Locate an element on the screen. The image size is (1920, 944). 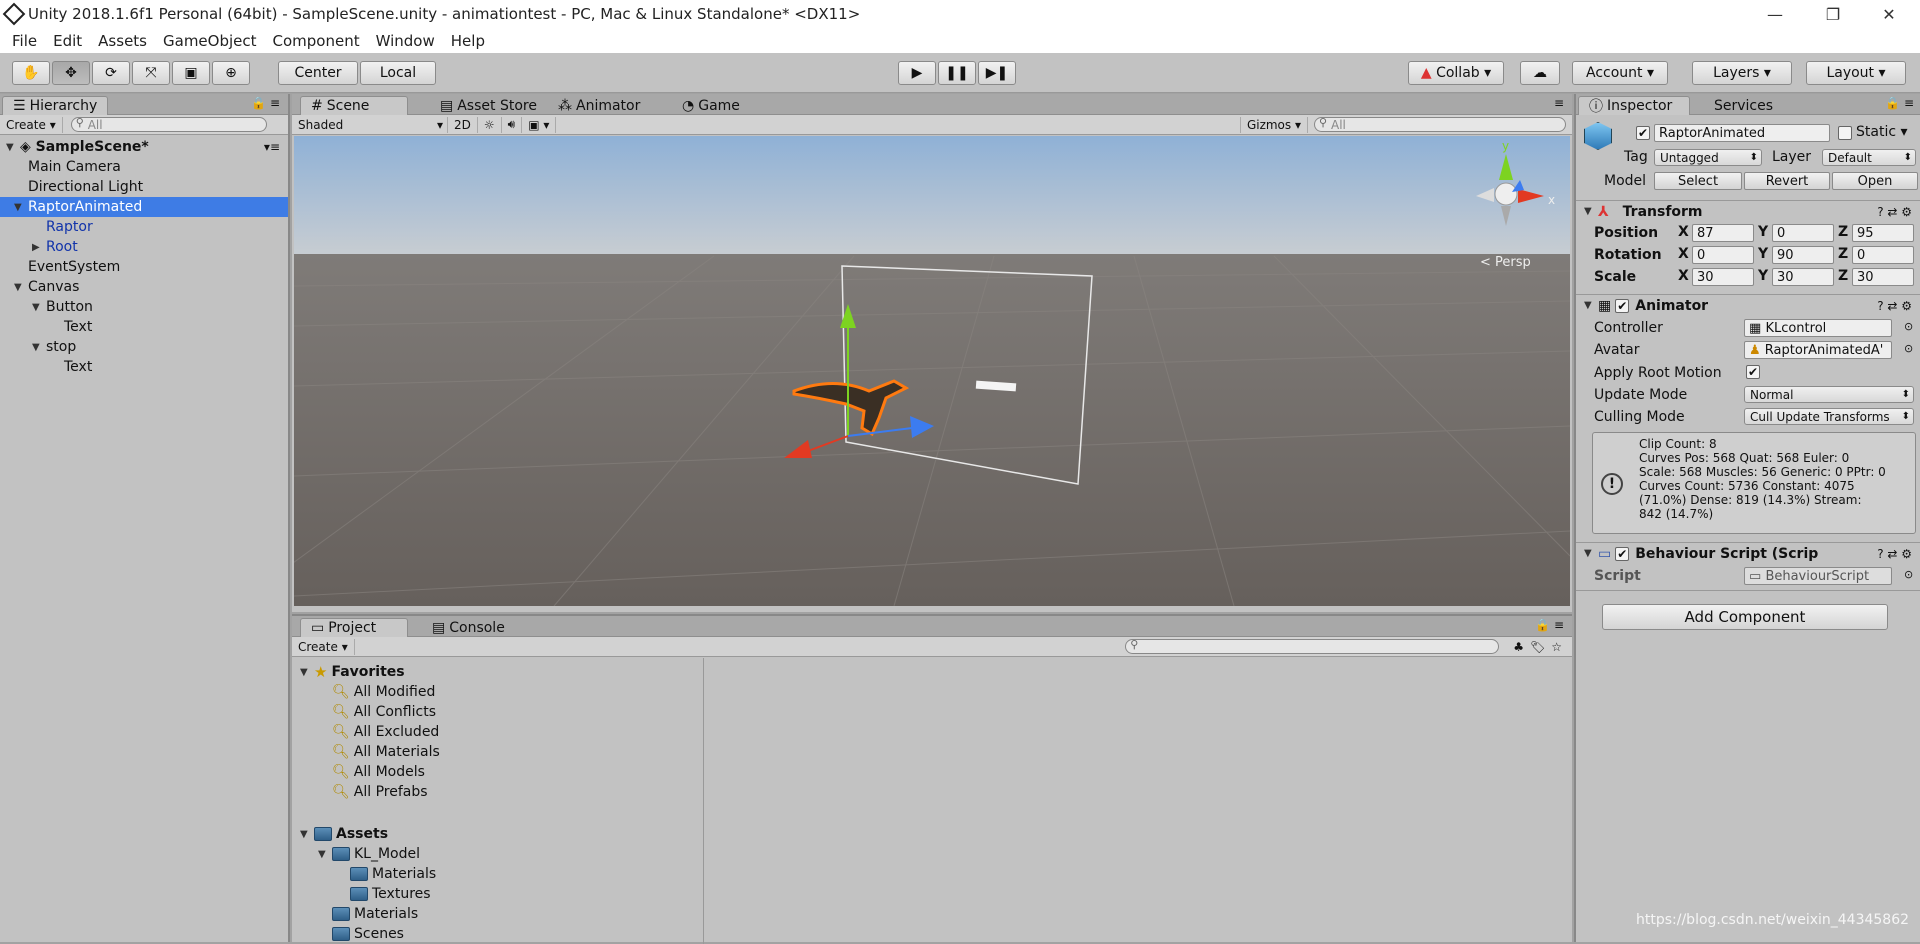
menu-assets: Assets is located at coordinates (122, 41).